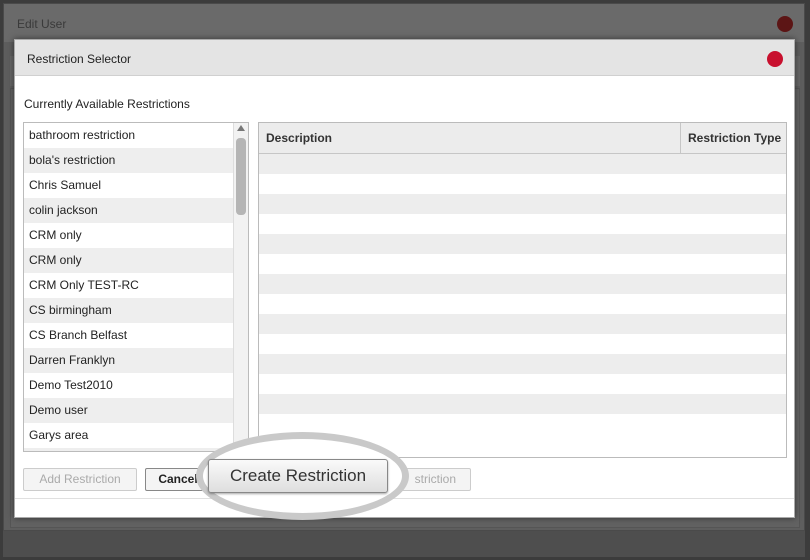  I want to click on scroll-thumb, so click(241, 176).